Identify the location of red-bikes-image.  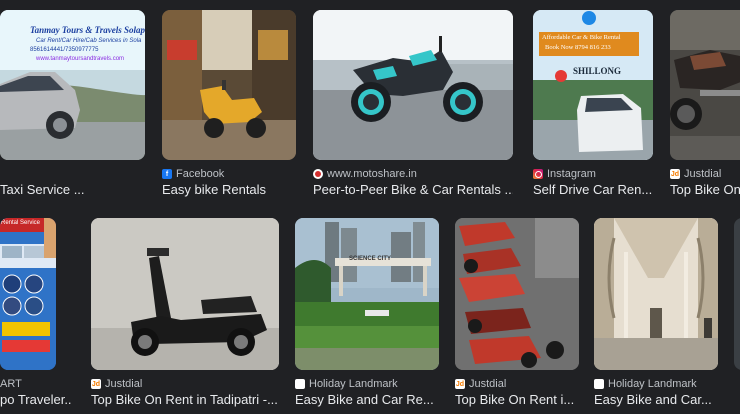
(517, 294).